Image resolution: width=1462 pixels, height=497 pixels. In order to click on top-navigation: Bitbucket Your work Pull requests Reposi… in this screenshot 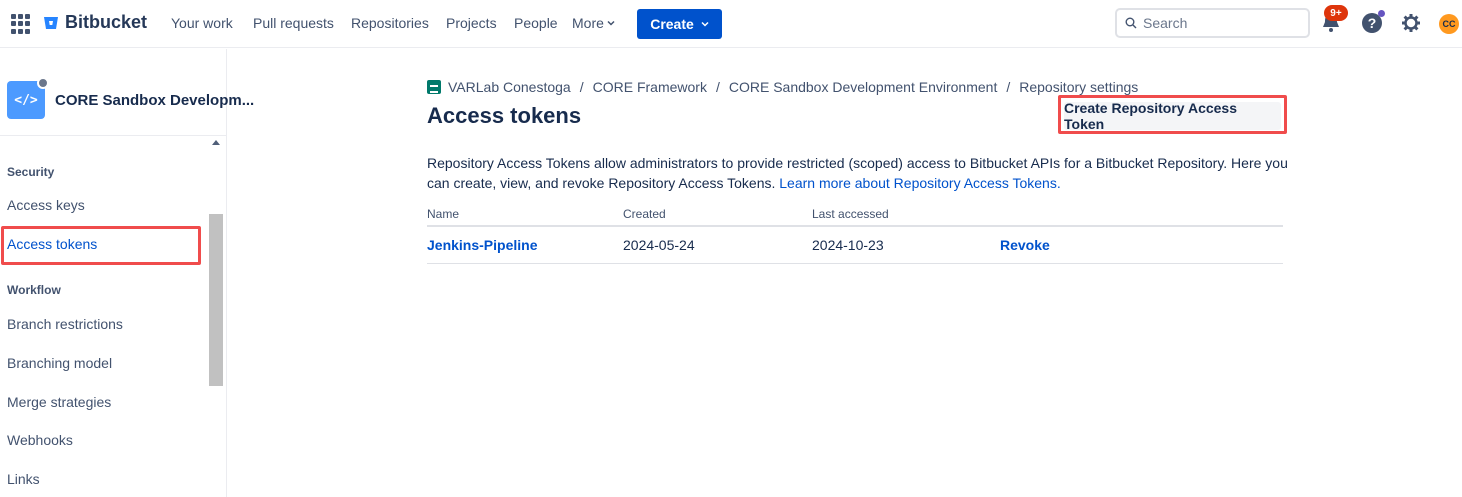, I will do `click(731, 24)`.